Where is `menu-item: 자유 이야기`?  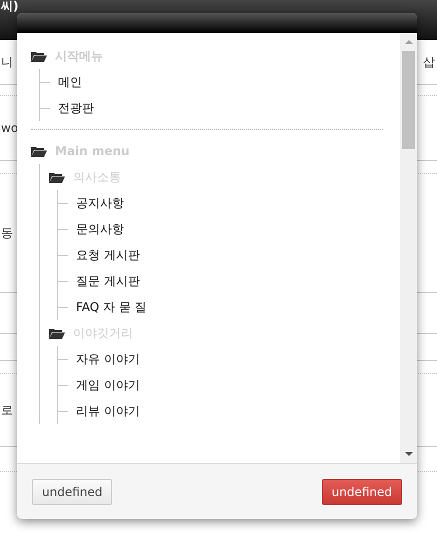
menu-item: 자유 이야기 is located at coordinates (108, 359).